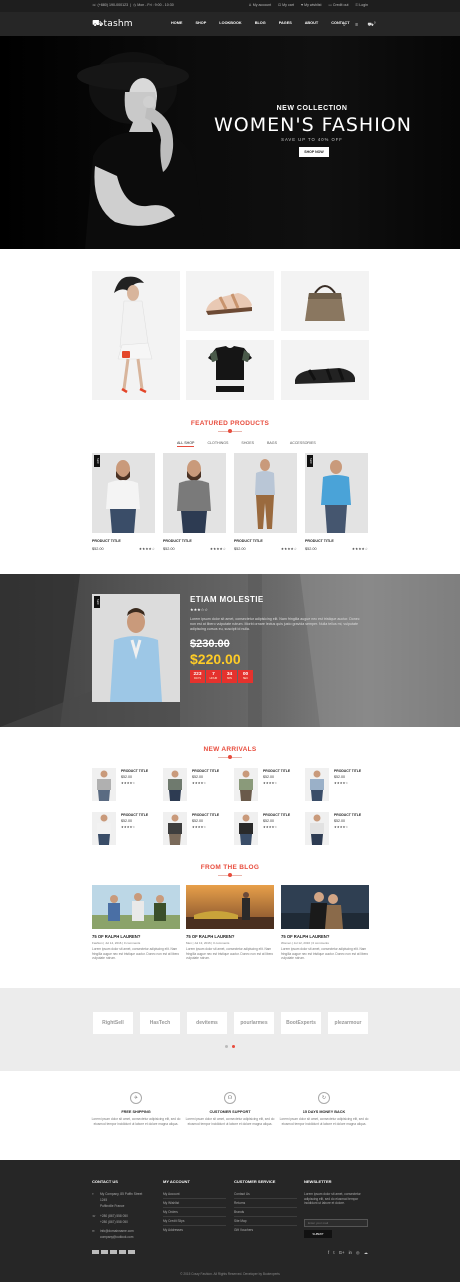 This screenshot has height=1282, width=460. Describe the element at coordinates (311, 5) in the screenshot. I see `my-wishlist-link: ♥ My wishlist` at that location.